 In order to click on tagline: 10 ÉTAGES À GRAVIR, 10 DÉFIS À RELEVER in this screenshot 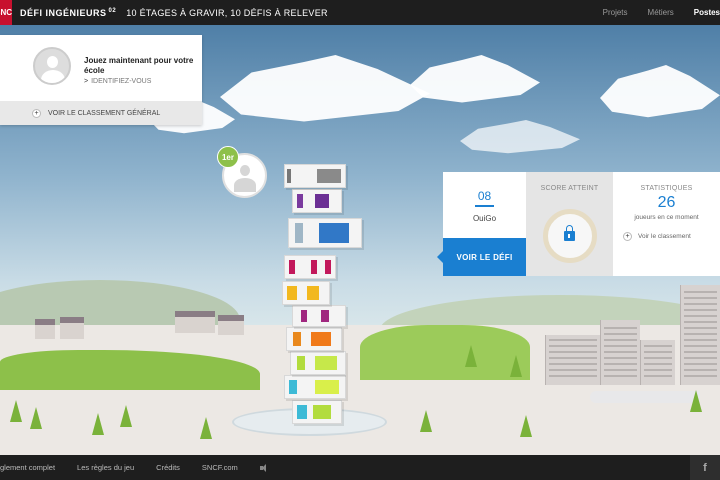, I will do `click(227, 12)`.